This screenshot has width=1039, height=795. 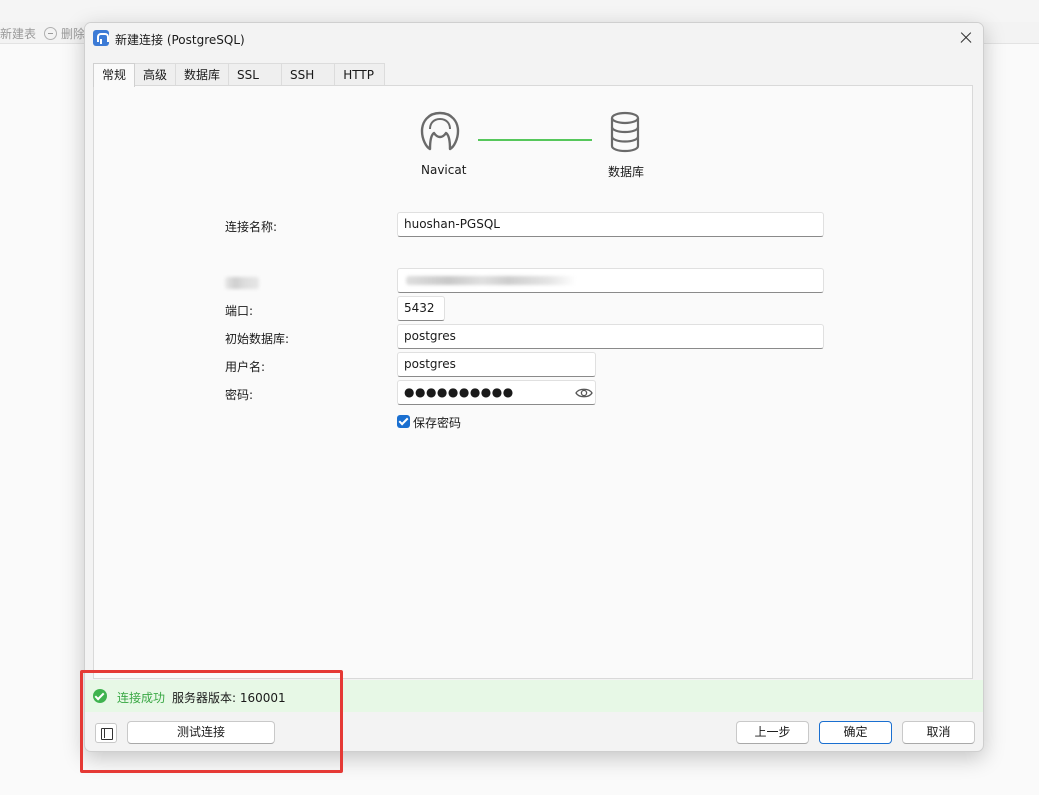 I want to click on username-field: postgres, so click(x=496, y=364).